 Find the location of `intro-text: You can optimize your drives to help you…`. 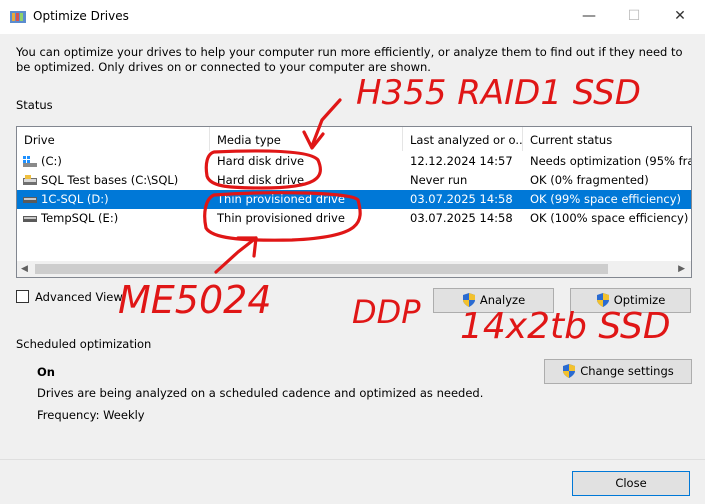

intro-text: You can optimize your drives to help you… is located at coordinates (349, 59).